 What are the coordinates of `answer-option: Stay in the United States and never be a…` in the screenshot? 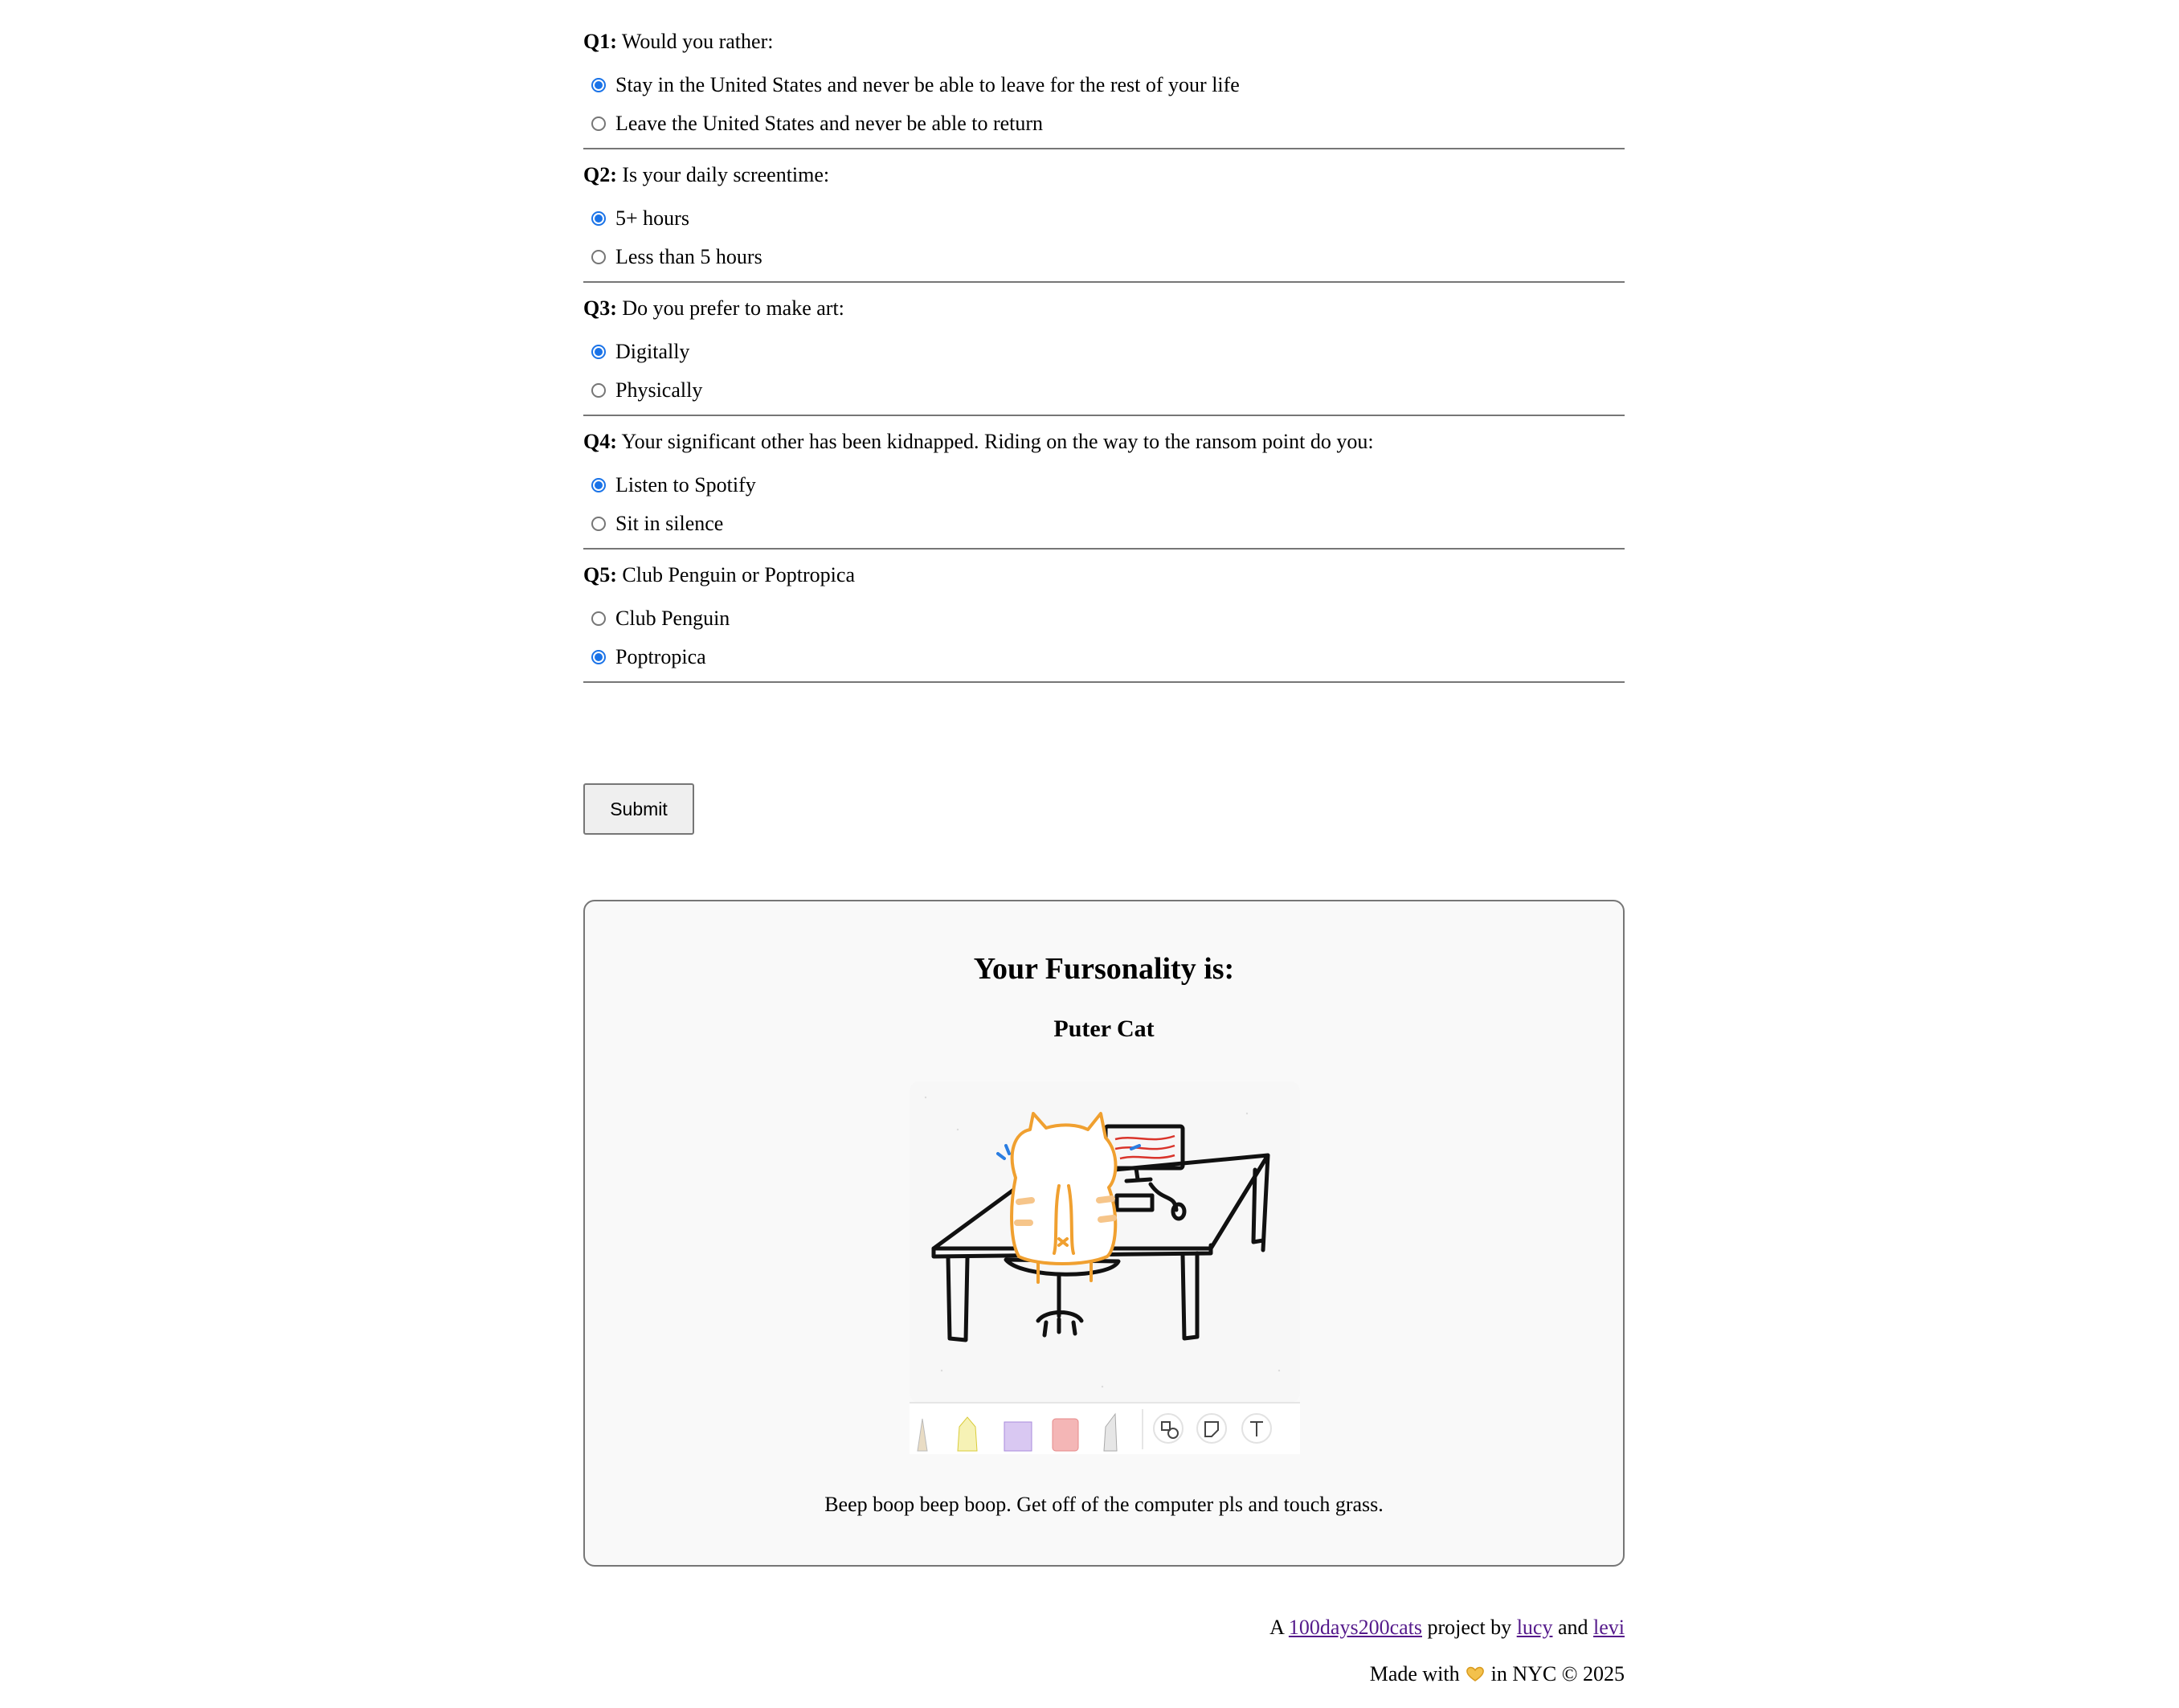 It's located at (1104, 85).